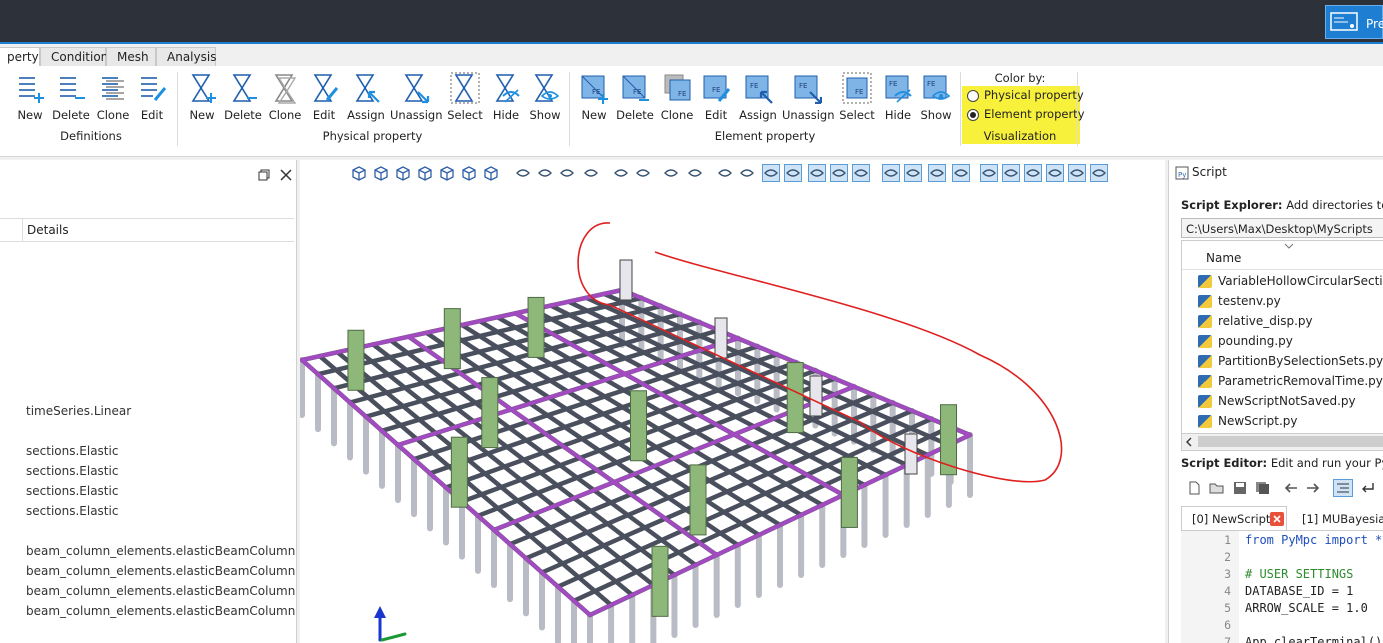 Image resolution: width=1383 pixels, height=643 pixels. What do you see at coordinates (324, 97) in the screenshot?
I see `physical-edit-button: Edit` at bounding box center [324, 97].